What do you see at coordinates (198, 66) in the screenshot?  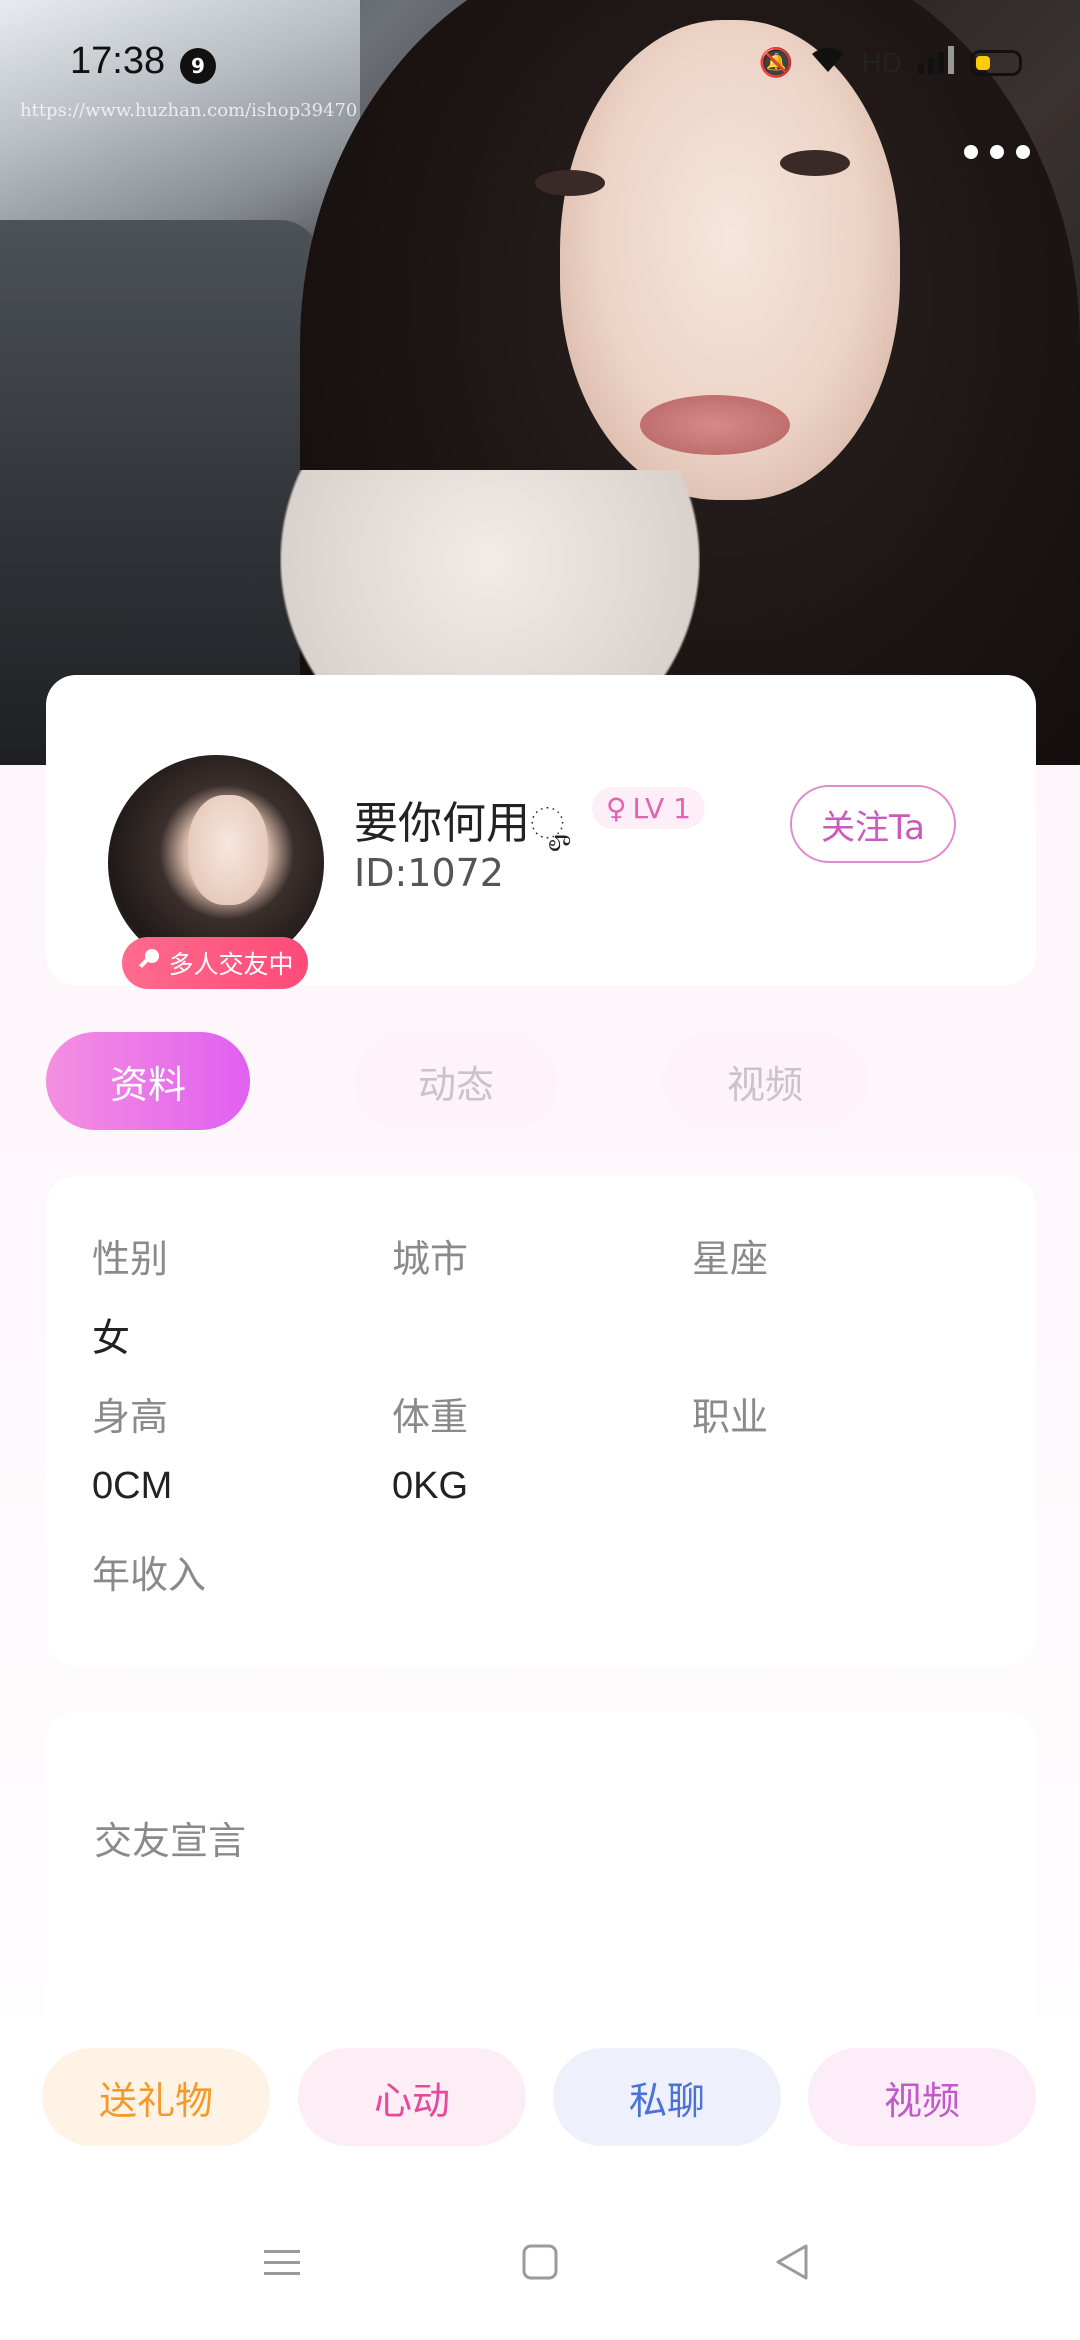 I see `notification-count-badge: 9` at bounding box center [198, 66].